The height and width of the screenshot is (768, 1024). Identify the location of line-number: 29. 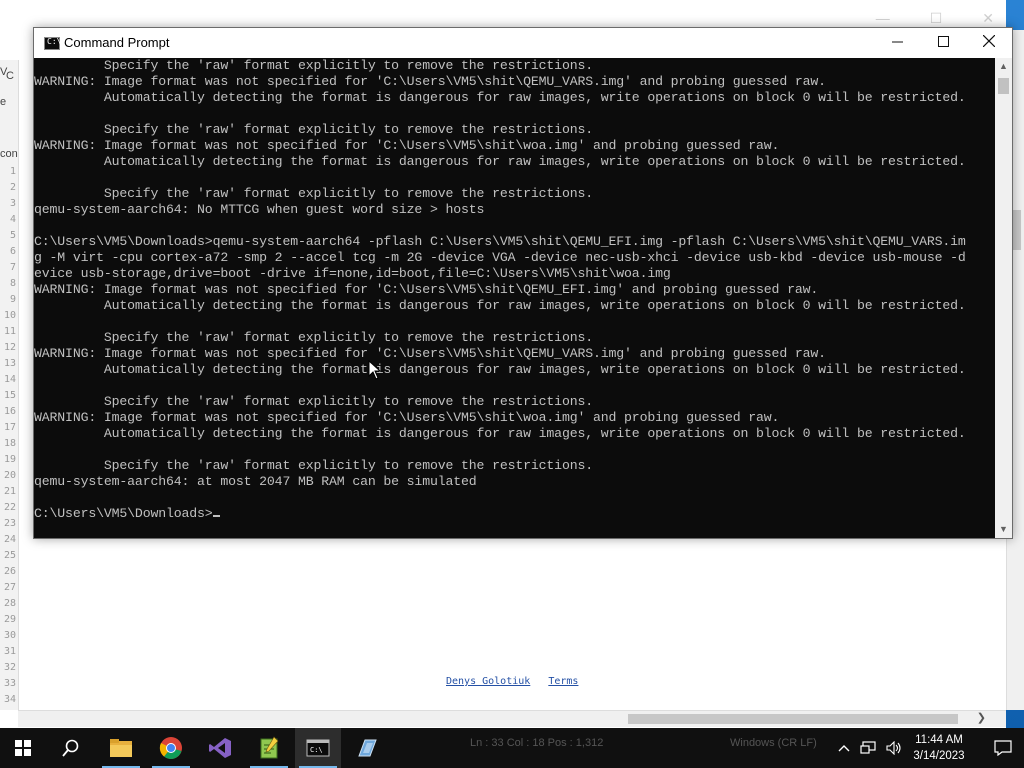
(9, 619).